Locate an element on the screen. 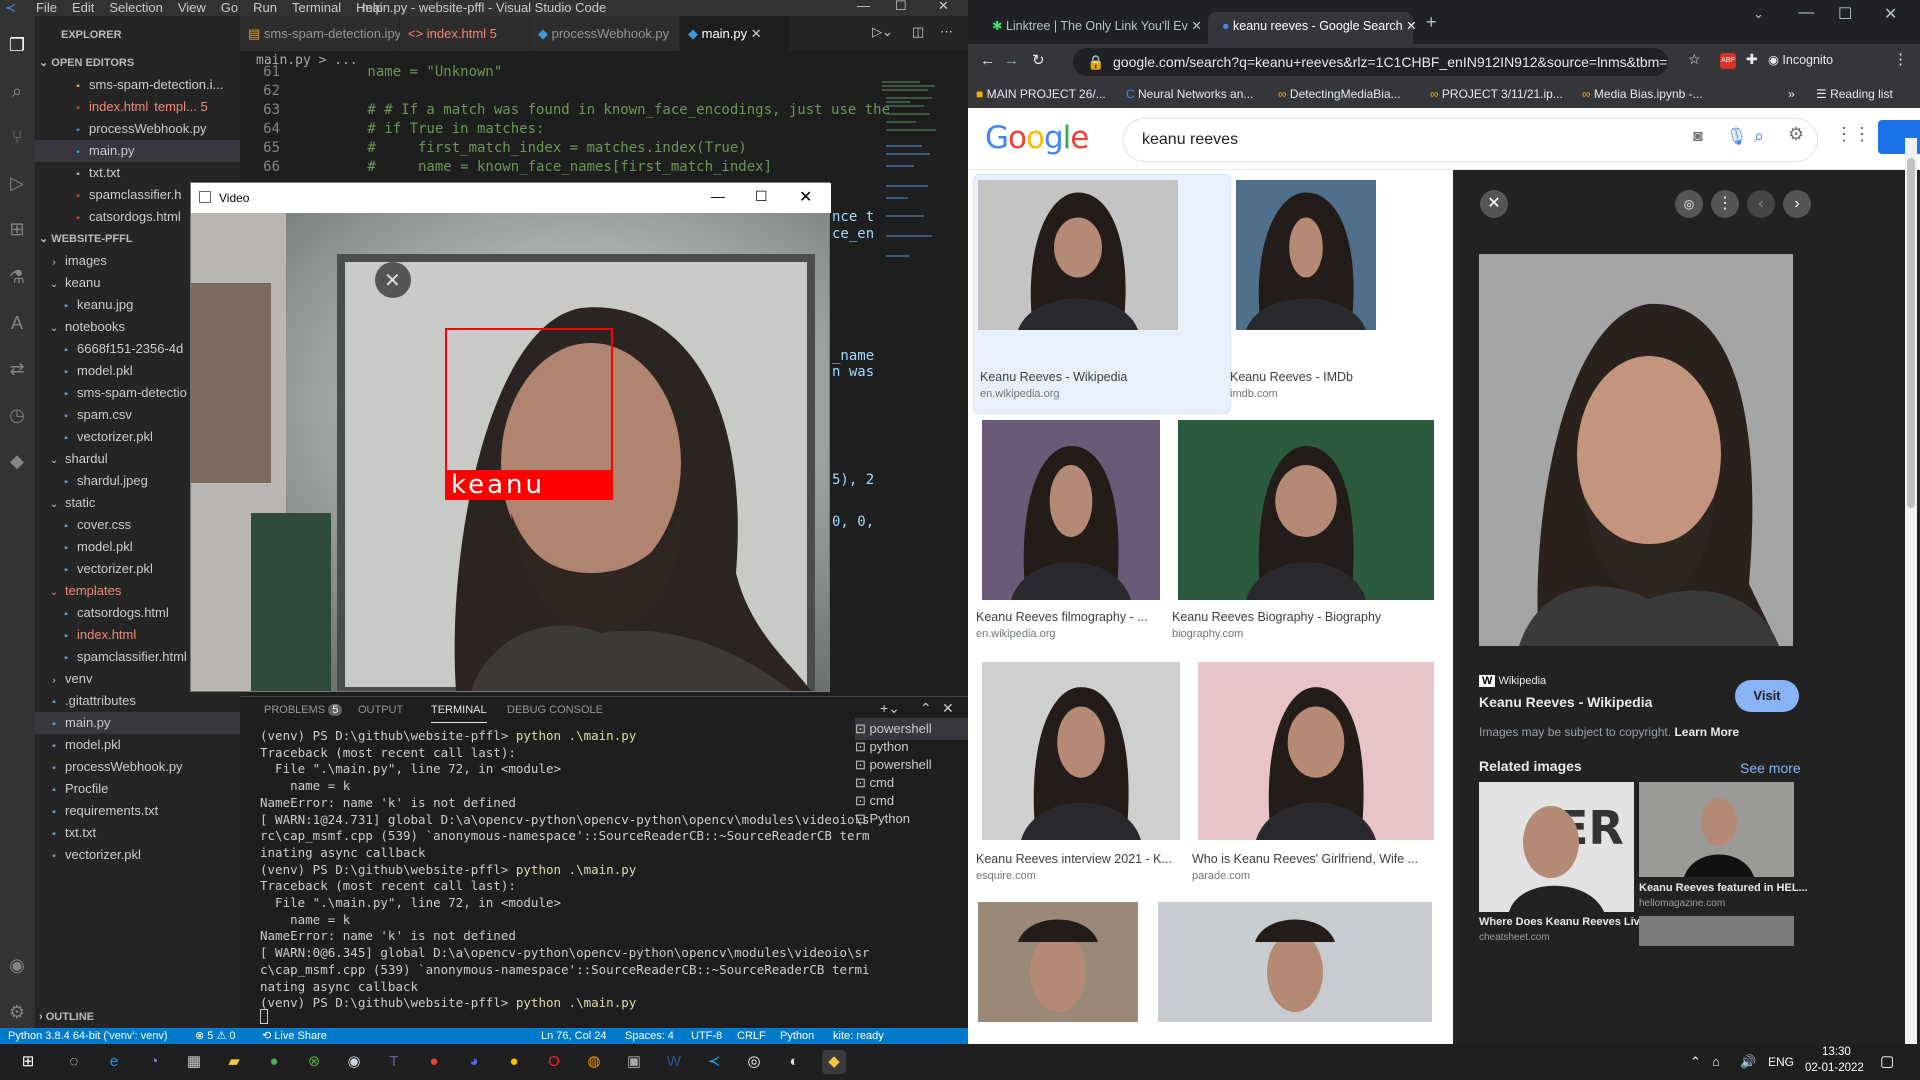  windows-start-icon: ⊞ is located at coordinates (28, 1062).